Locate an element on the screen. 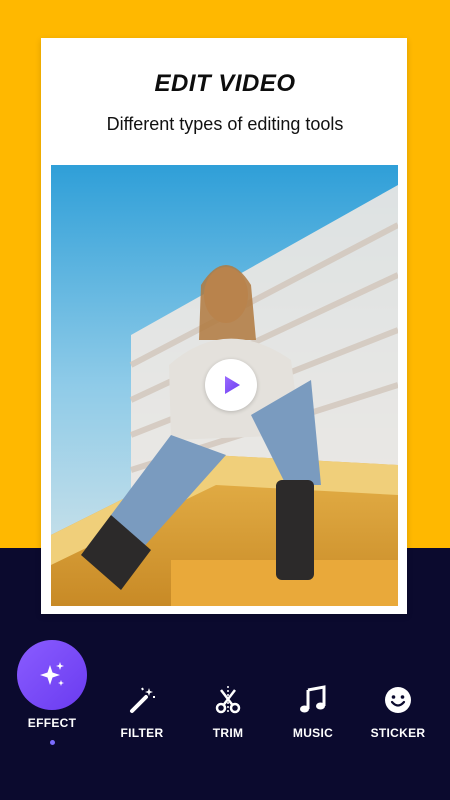  magic-wand-icon is located at coordinates (142, 700).